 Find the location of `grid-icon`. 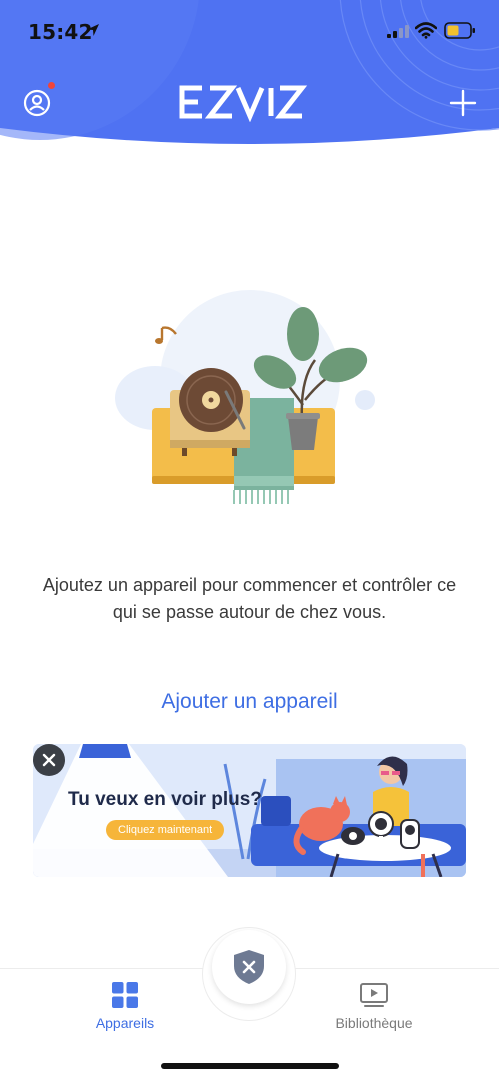

grid-icon is located at coordinates (125, 995).